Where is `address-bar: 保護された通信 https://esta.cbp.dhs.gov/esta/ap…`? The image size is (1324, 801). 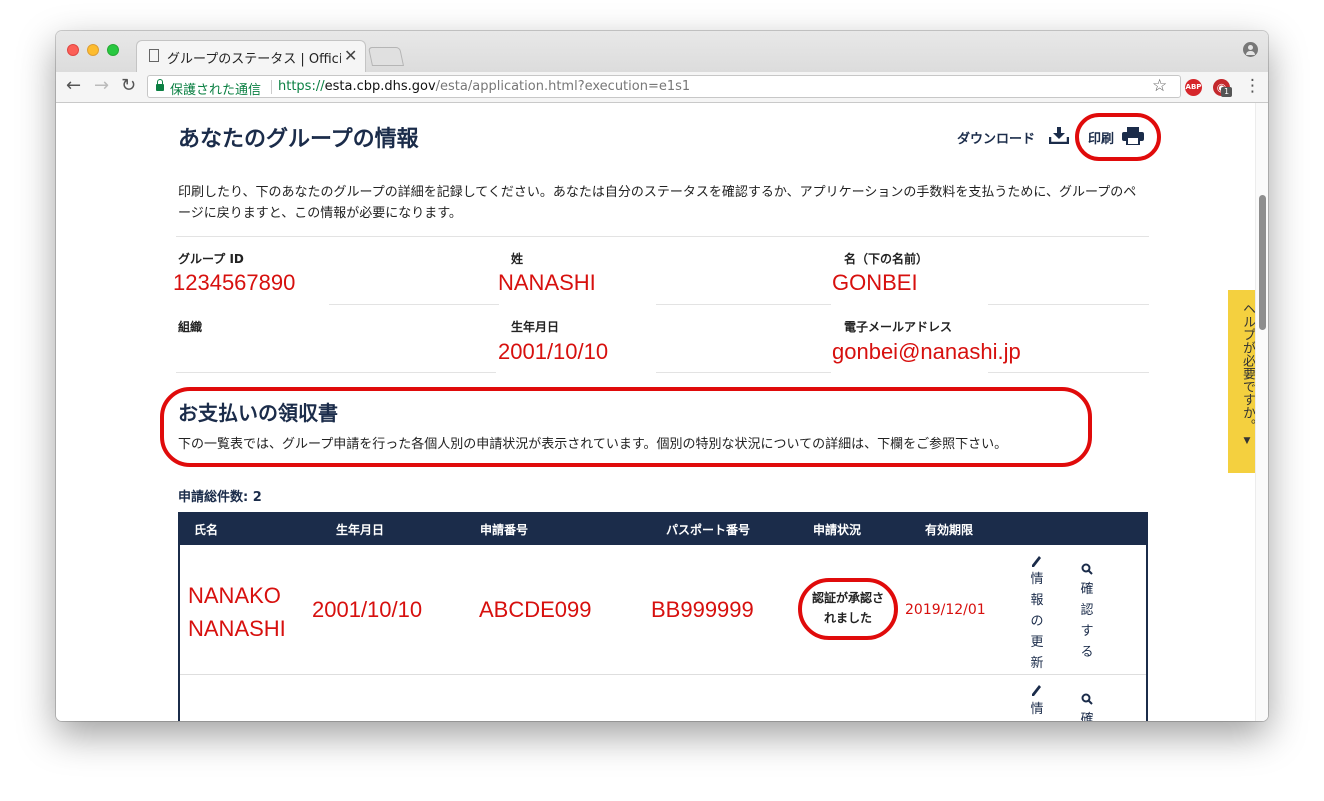 address-bar: 保護された通信 https://esta.cbp.dhs.gov/esta/ap… is located at coordinates (664, 86).